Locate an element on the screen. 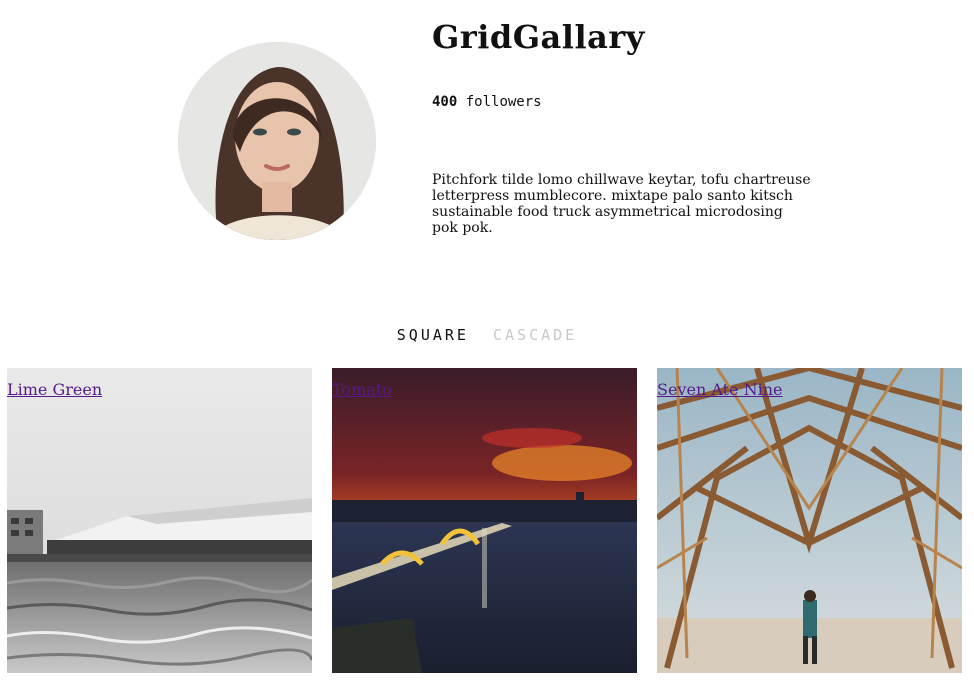 This screenshot has height=684, width=974. followers-label: followers is located at coordinates (503, 102).